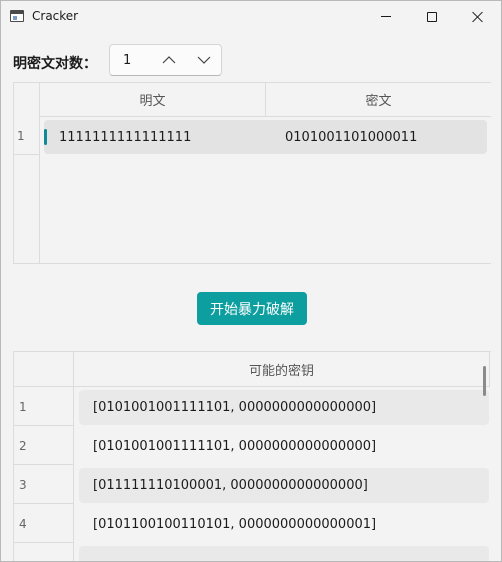 This screenshot has height=562, width=502. I want to click on column-header-ciphertext: 密文, so click(378, 100).